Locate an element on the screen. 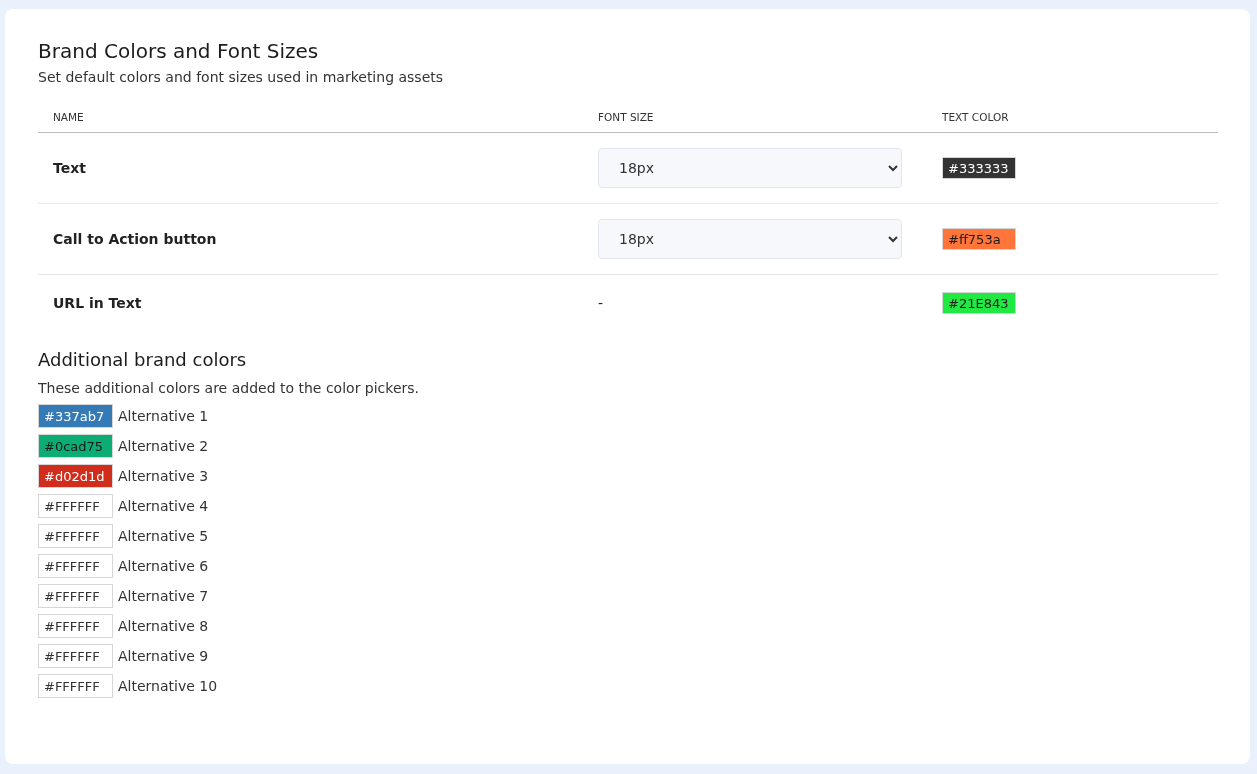 This screenshot has height=774, width=1257. section-title: Additional brand colors is located at coordinates (143, 359).